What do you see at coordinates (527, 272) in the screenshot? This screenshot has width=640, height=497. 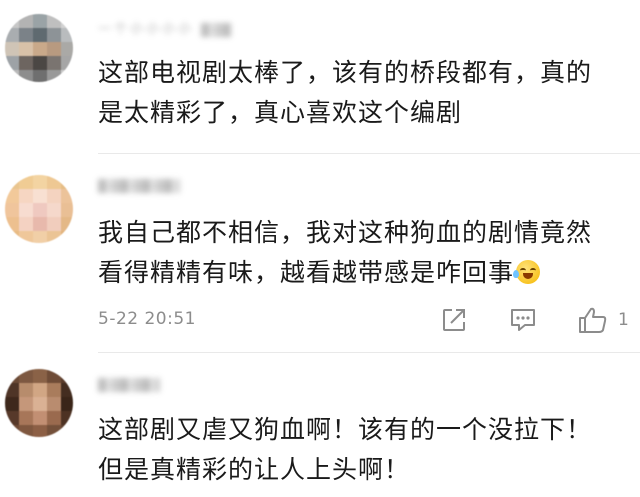 I see `laugh-cry-emoji-icon` at bounding box center [527, 272].